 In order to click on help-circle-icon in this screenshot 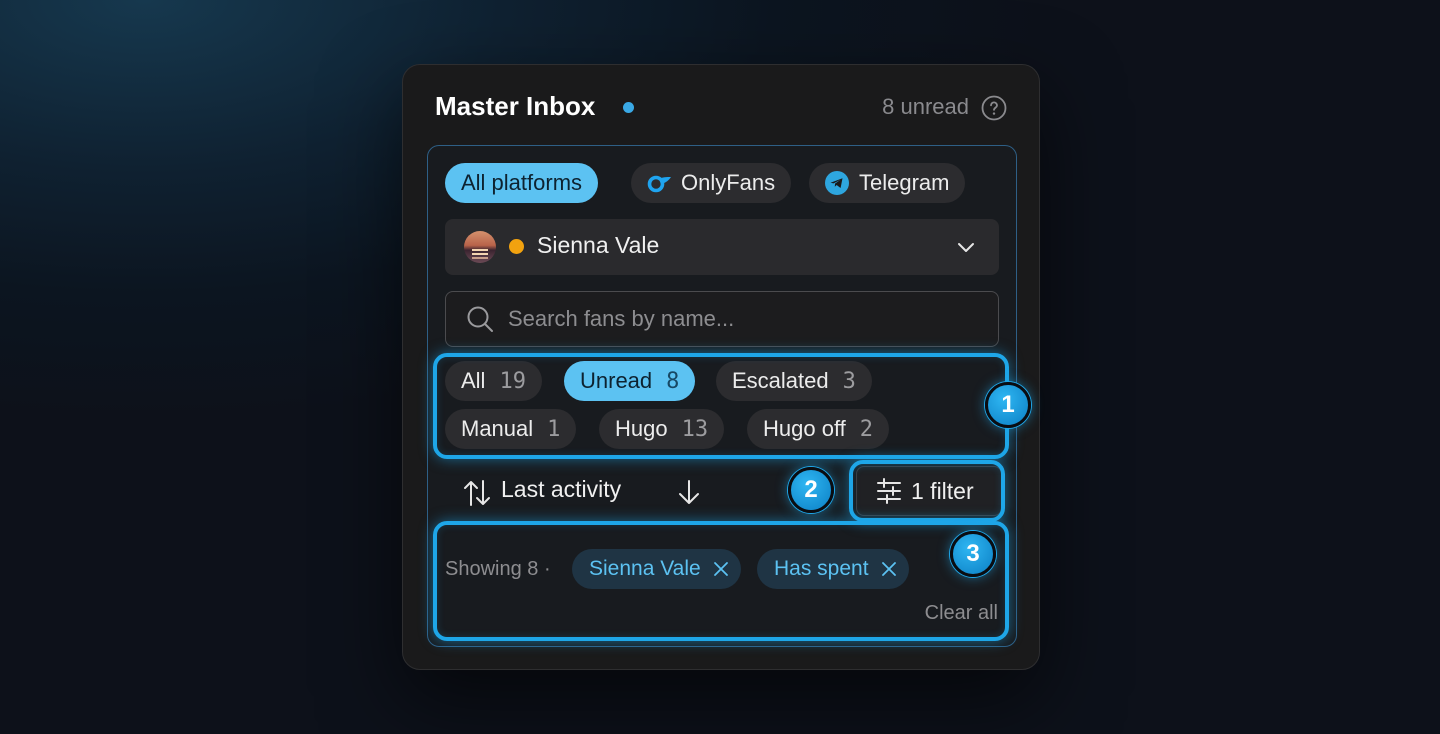, I will do `click(994, 108)`.